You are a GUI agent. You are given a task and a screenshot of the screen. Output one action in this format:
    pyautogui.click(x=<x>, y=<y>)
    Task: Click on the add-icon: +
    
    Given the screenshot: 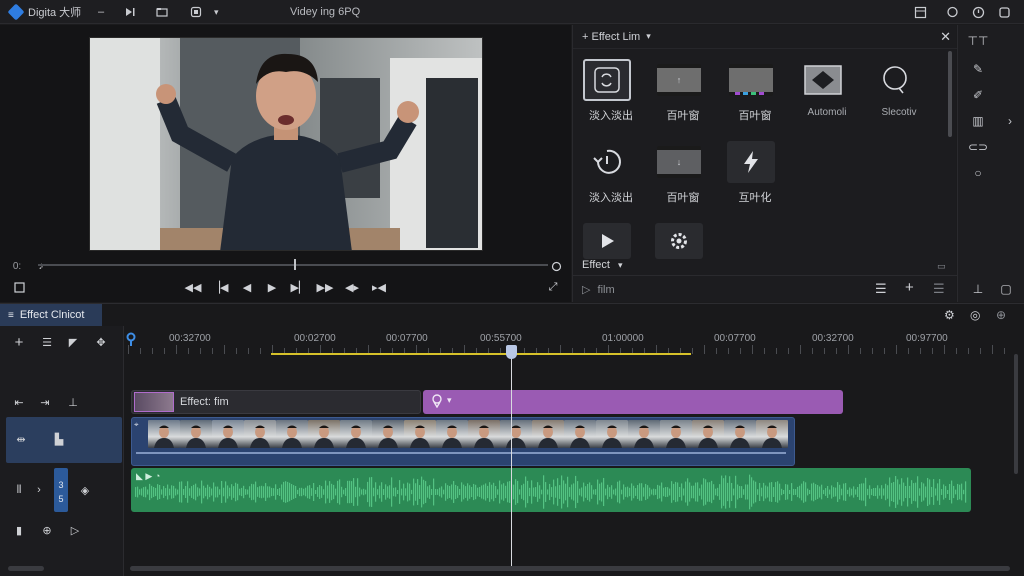 What is the action you would take?
    pyautogui.click(x=909, y=287)
    